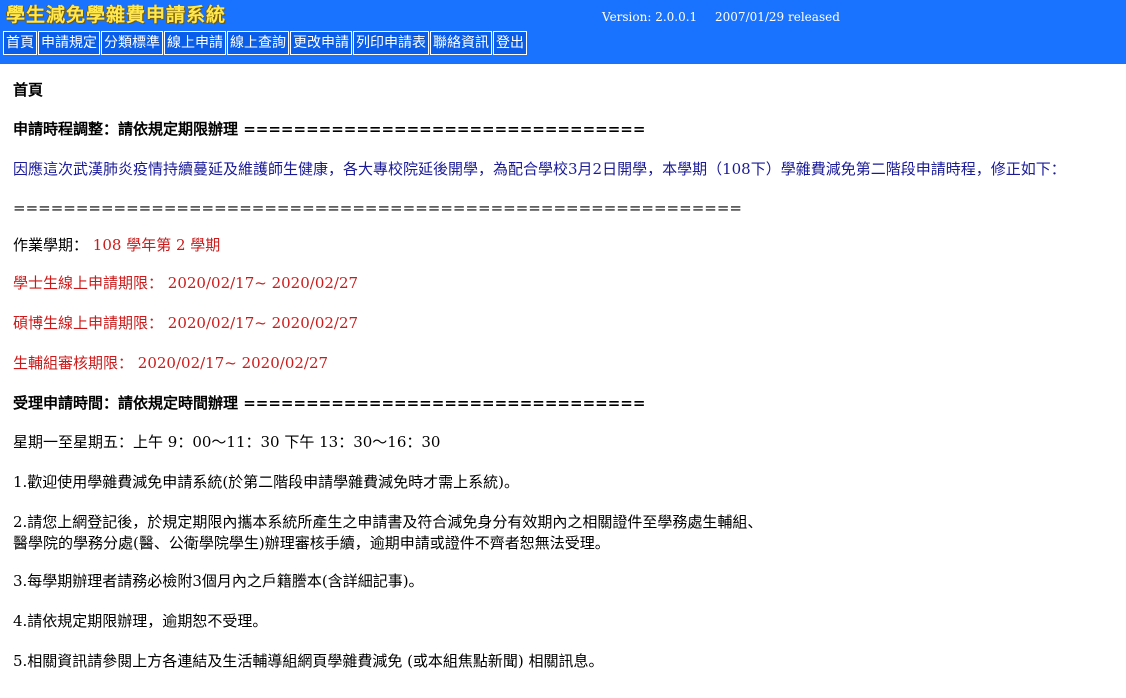  Describe the element at coordinates (461, 43) in the screenshot. I see `nav-contact: 聯絡資訊` at that location.